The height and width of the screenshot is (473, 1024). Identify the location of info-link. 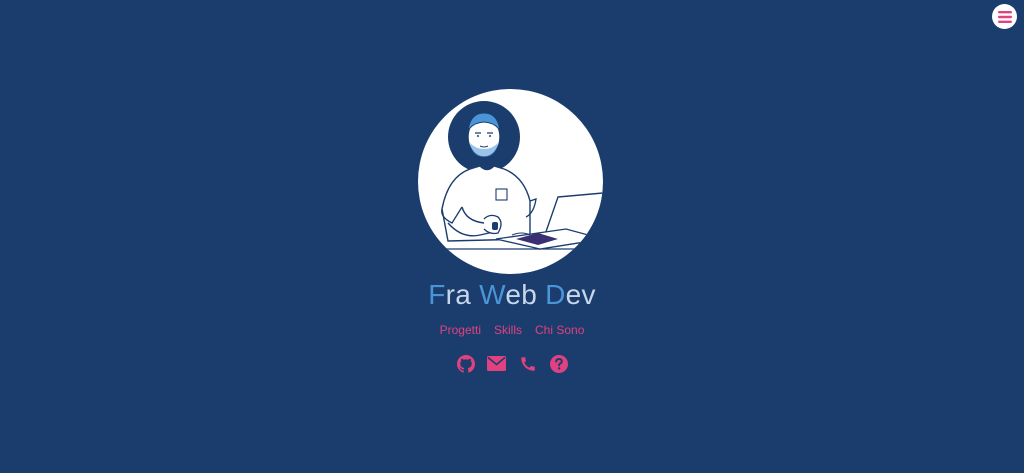
(558, 363).